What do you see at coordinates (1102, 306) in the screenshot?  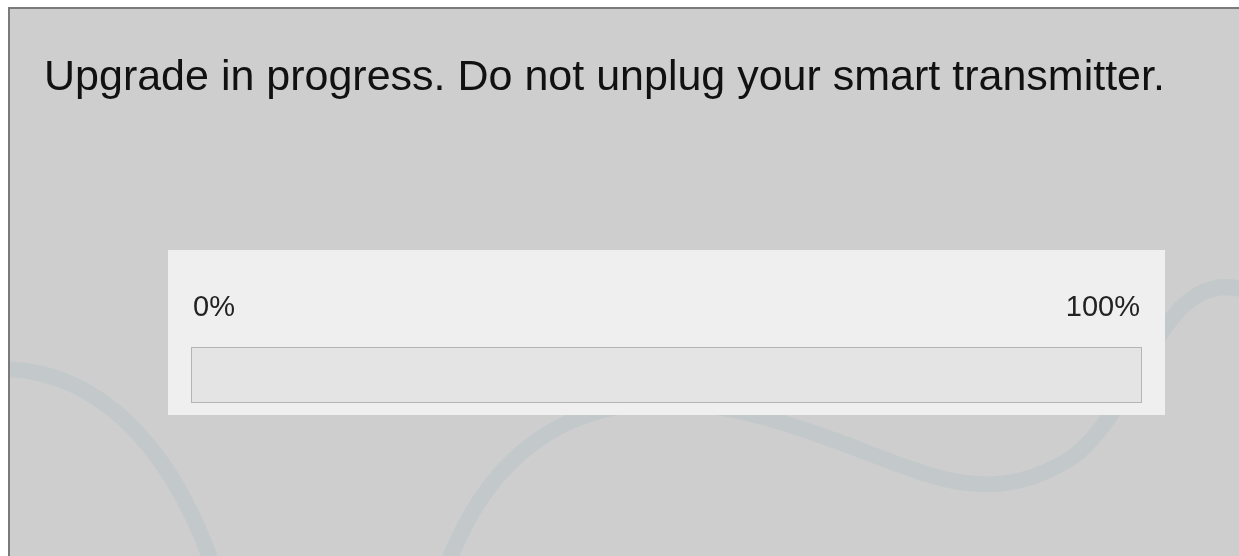 I see `max-label: 100%` at bounding box center [1102, 306].